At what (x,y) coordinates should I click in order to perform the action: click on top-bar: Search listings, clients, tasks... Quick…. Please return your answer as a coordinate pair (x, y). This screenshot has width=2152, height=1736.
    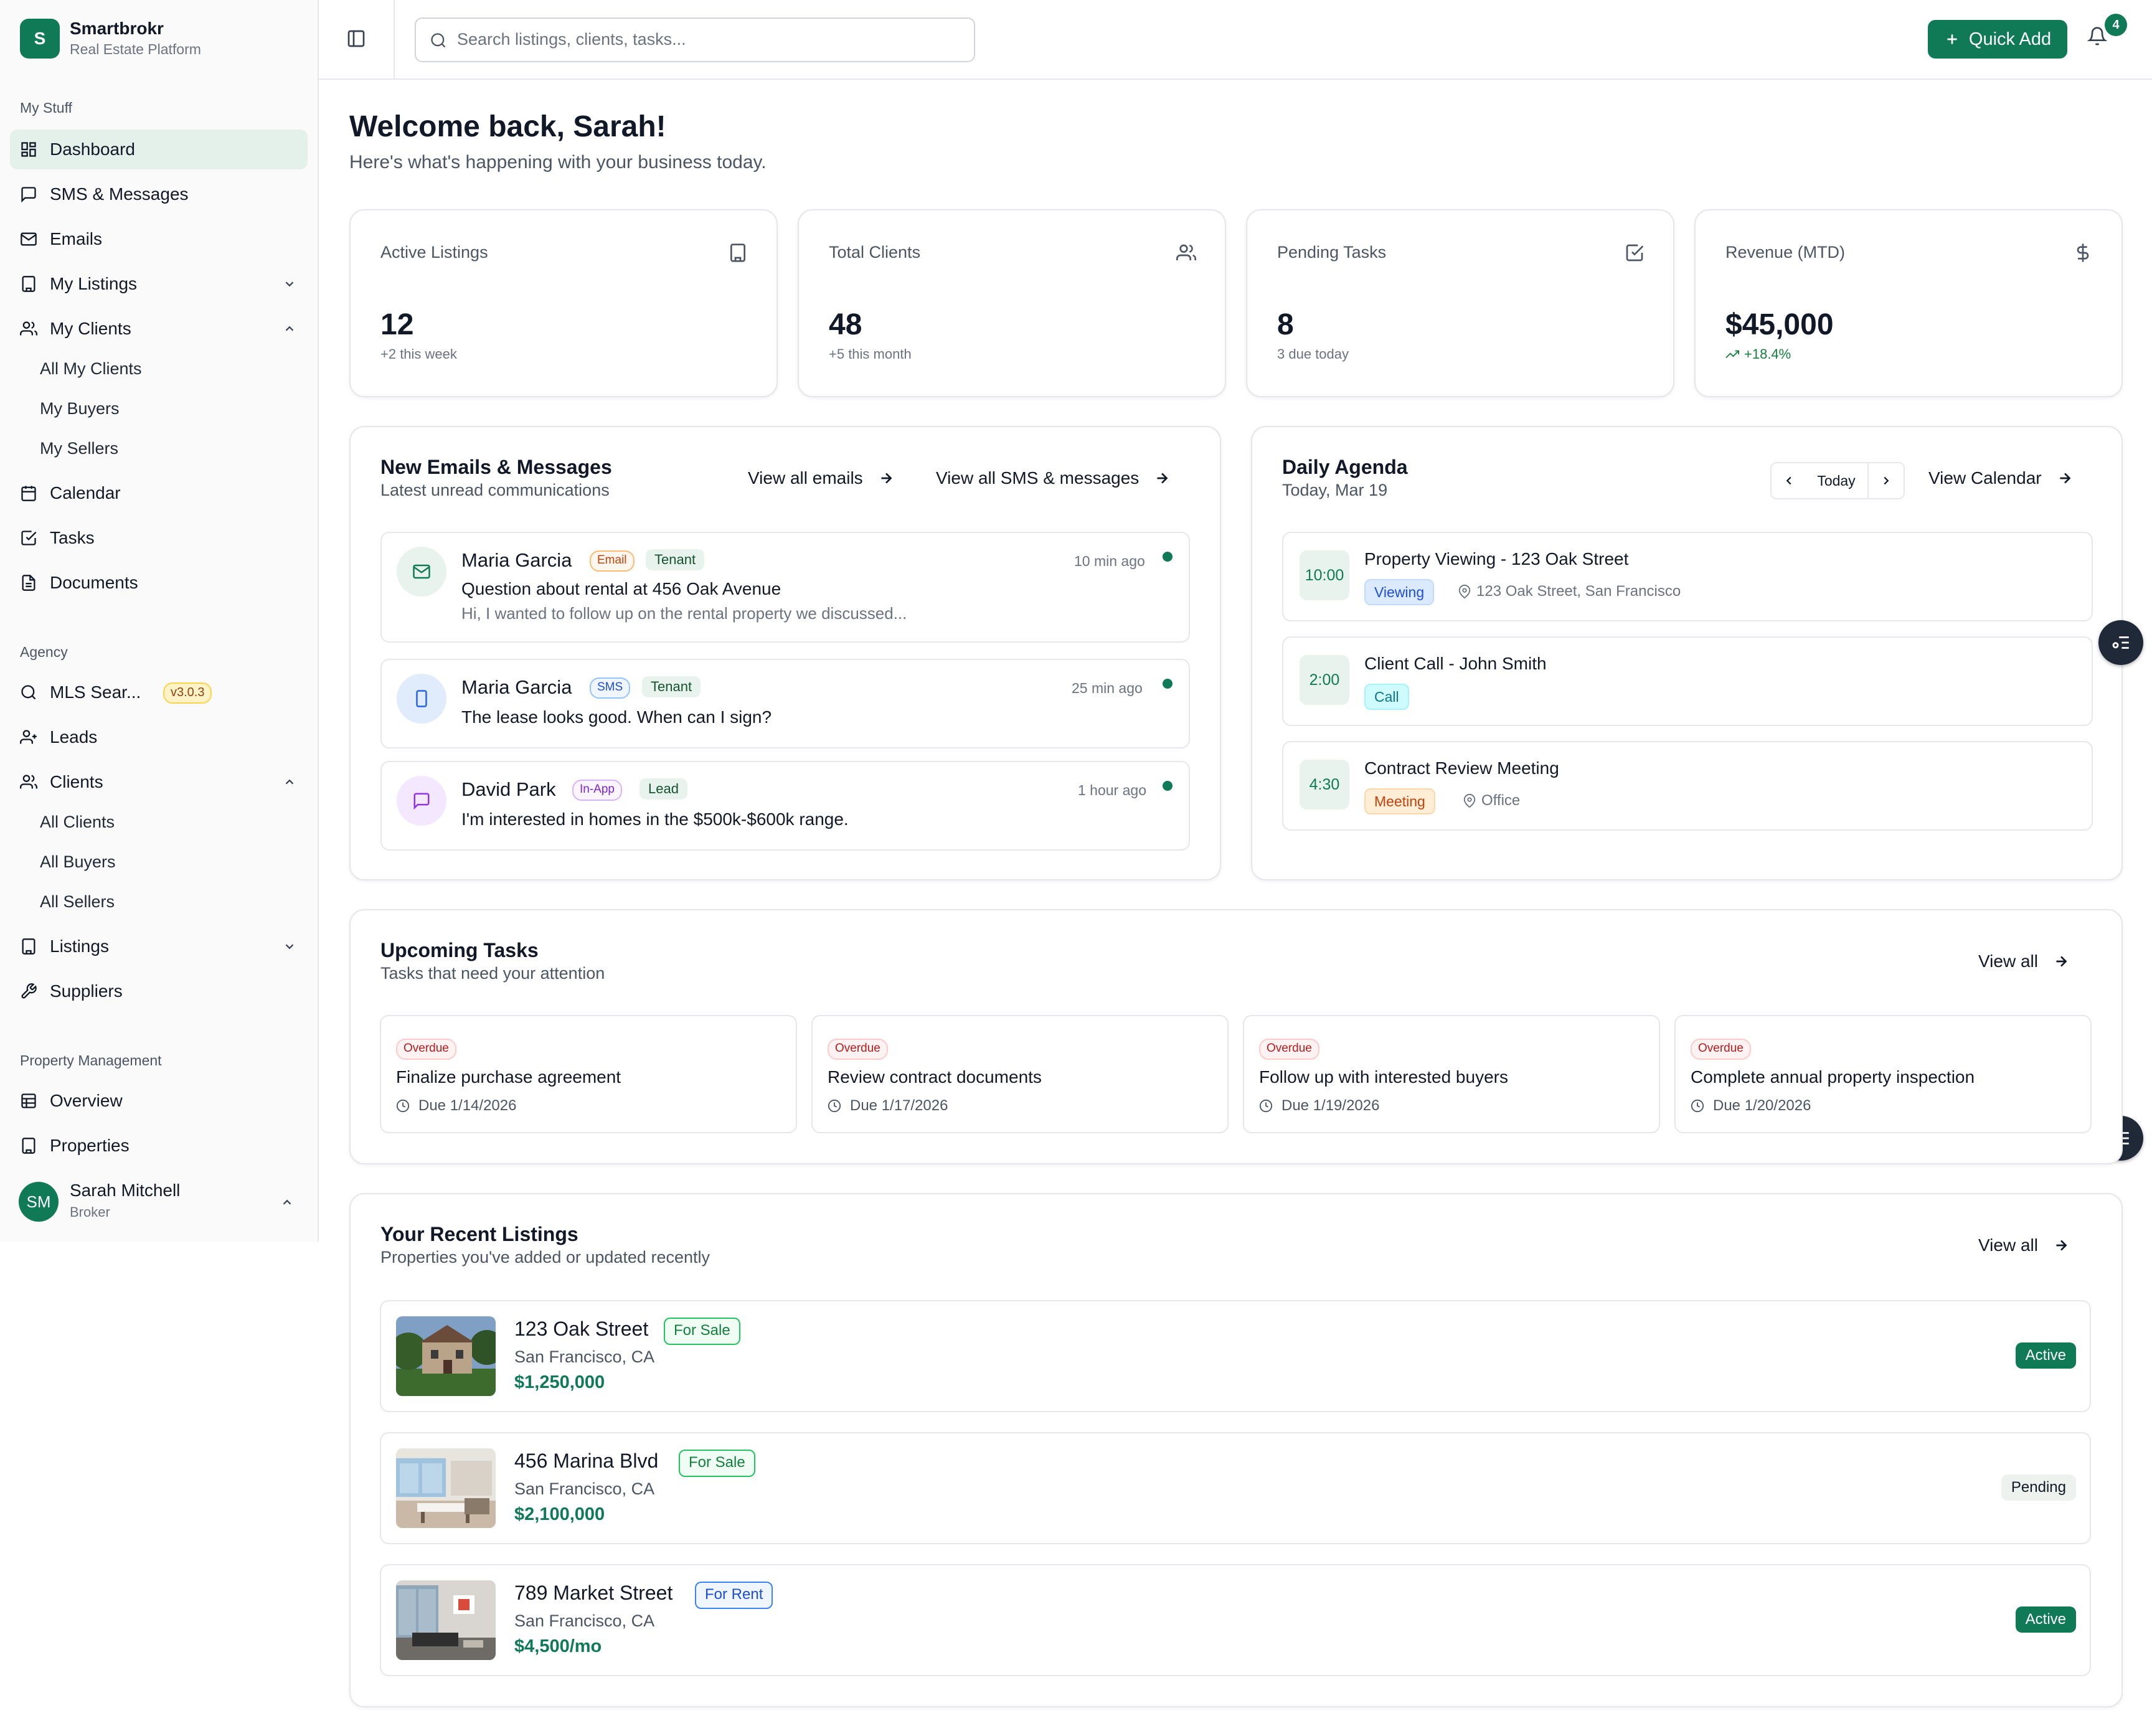
    Looking at the image, I should click on (1236, 40).